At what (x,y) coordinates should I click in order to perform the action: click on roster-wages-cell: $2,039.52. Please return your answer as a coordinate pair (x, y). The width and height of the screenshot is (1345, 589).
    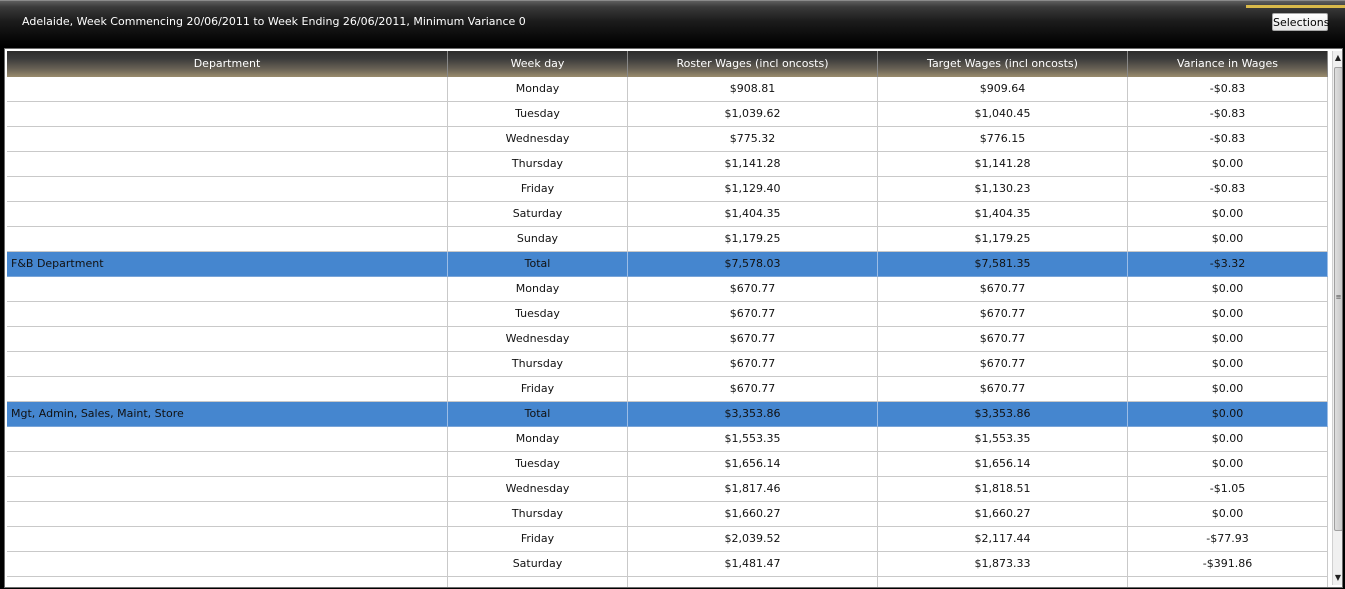
    Looking at the image, I should click on (753, 539).